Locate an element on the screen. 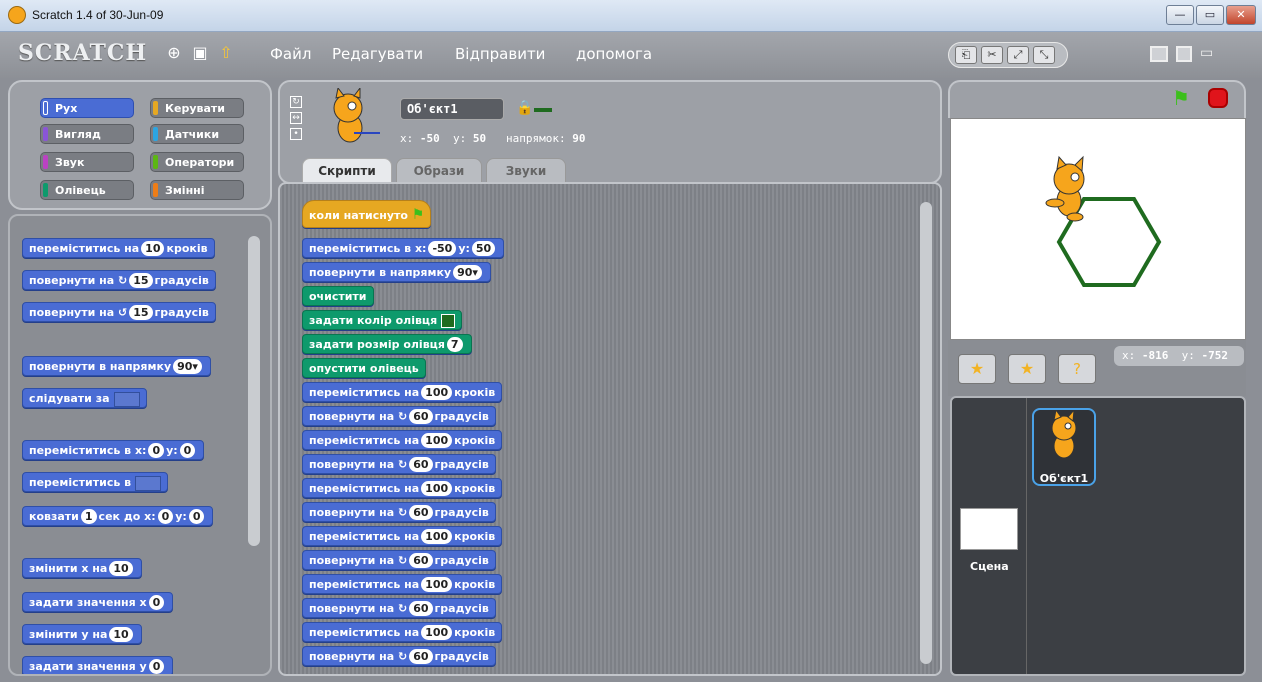  scratch-logo: SCRATCH is located at coordinates (83, 53).